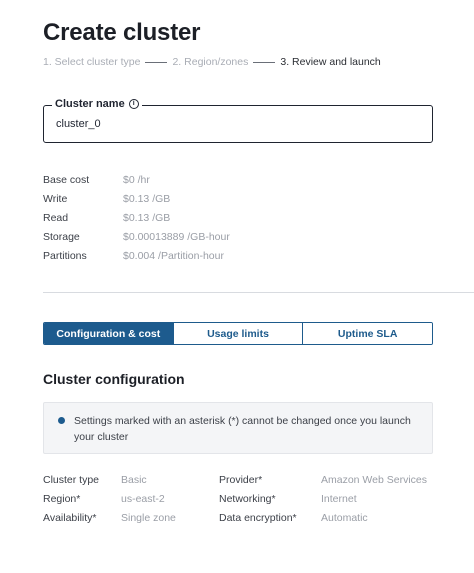  I want to click on tab-configuration-cost: Configuration & cost, so click(108, 333).